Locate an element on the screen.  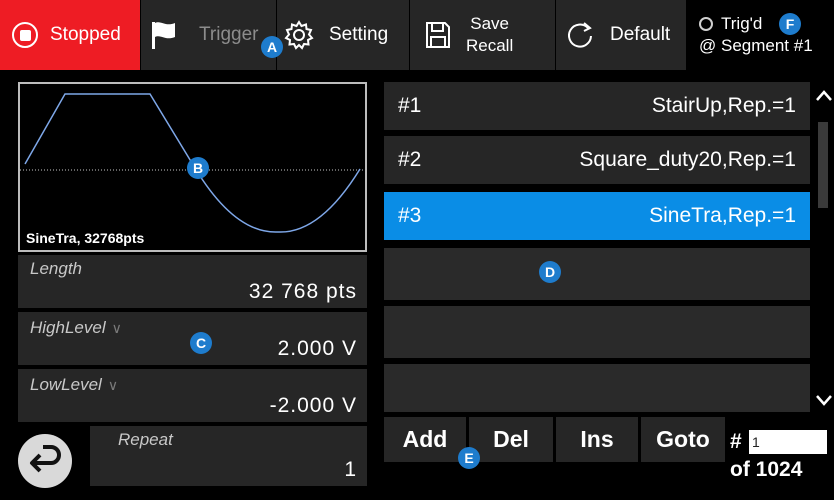
chevron-down-icon is located at coordinates (824, 400).